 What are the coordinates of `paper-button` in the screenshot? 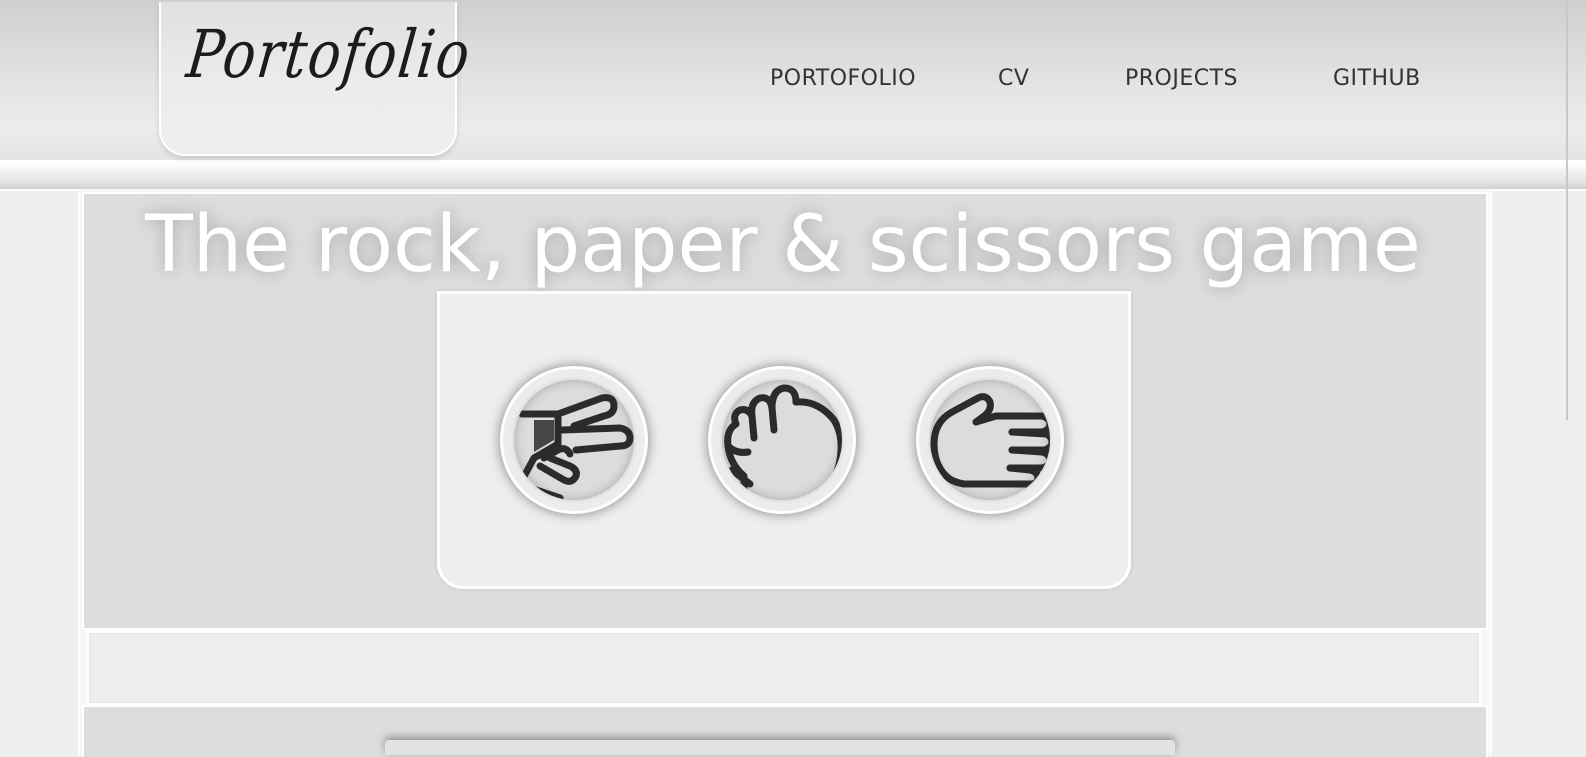 It's located at (990, 440).